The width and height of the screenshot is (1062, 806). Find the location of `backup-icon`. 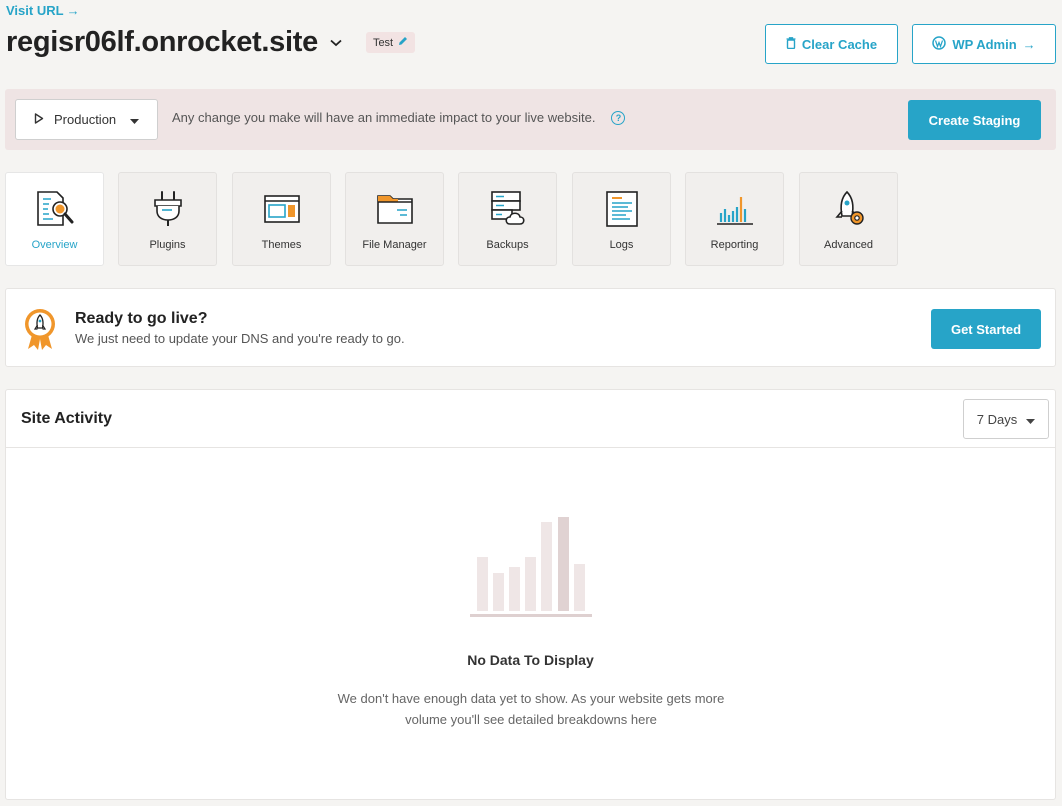

backup-icon is located at coordinates (508, 209).